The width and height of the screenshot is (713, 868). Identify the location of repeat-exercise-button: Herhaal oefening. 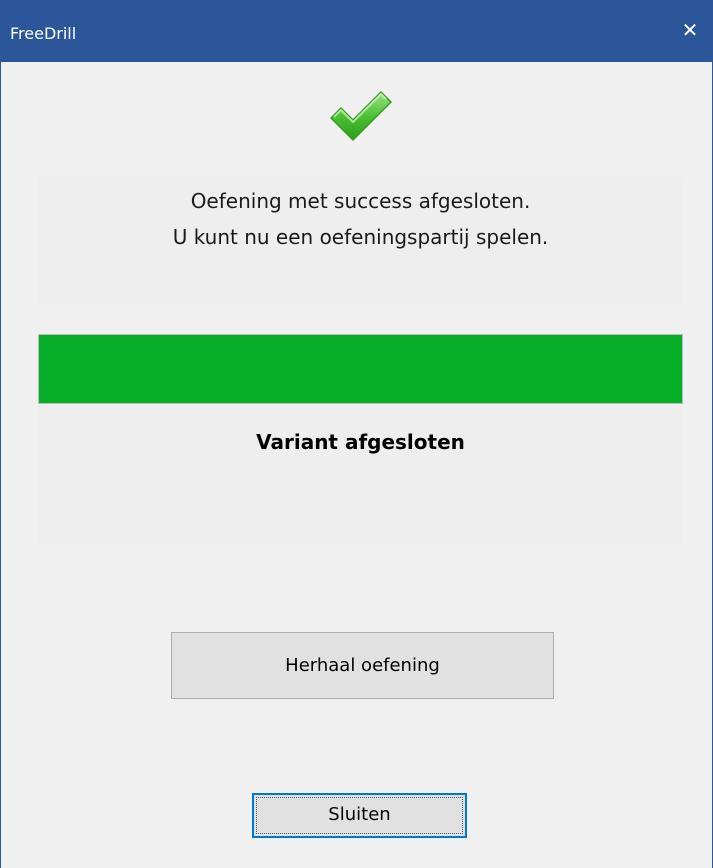
(362, 665).